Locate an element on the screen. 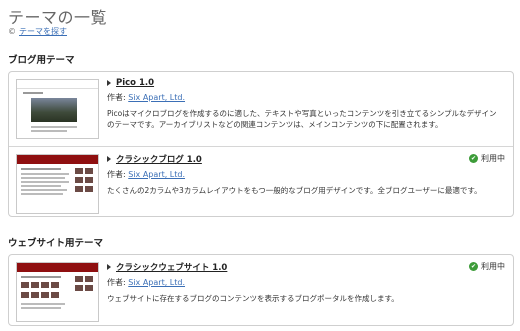 This screenshot has height=331, width=520. theme-name-link: クラシックブログ 1.0 is located at coordinates (159, 159).